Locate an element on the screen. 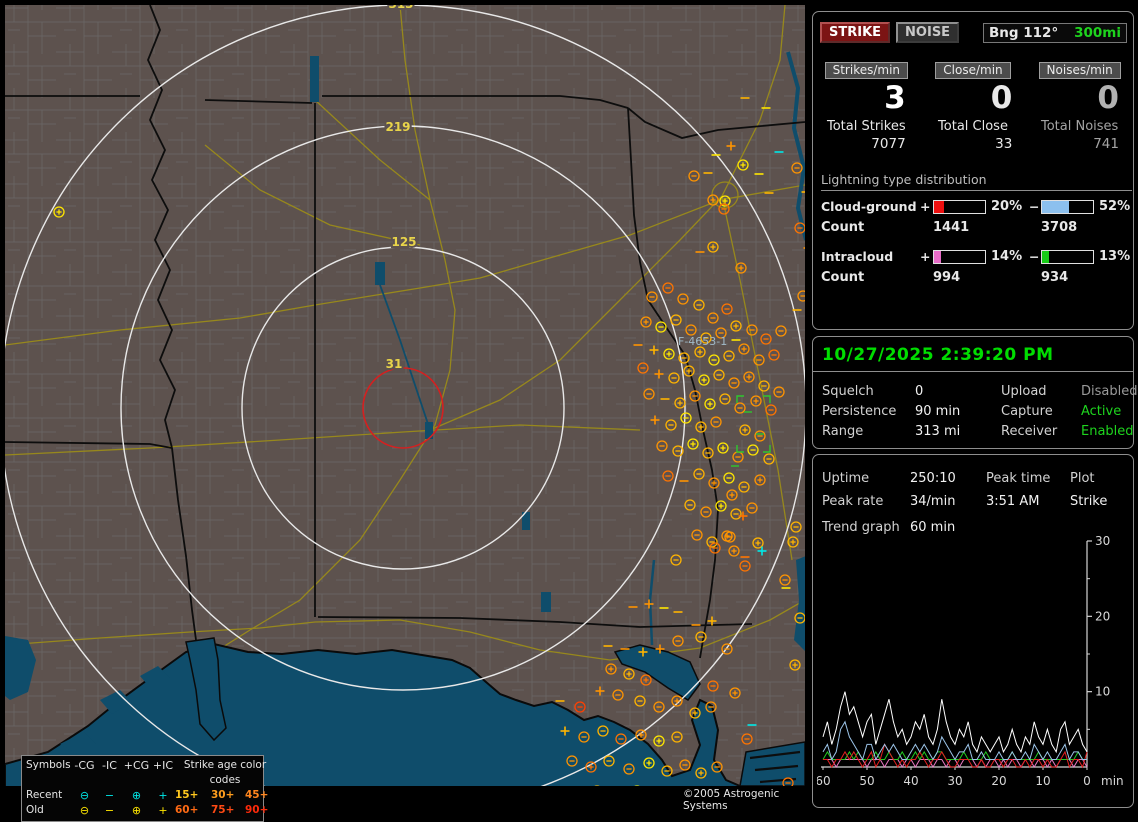  squelch-label: Squelch is located at coordinates (848, 391).